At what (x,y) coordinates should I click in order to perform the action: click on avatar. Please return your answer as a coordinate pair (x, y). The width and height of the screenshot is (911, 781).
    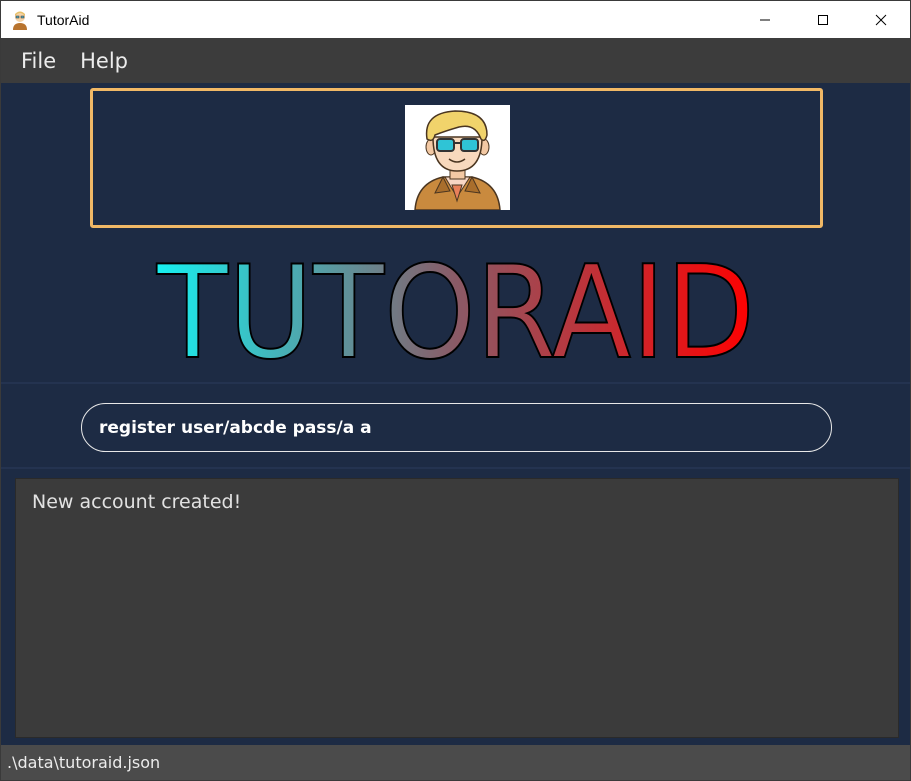
    Looking at the image, I should click on (457, 158).